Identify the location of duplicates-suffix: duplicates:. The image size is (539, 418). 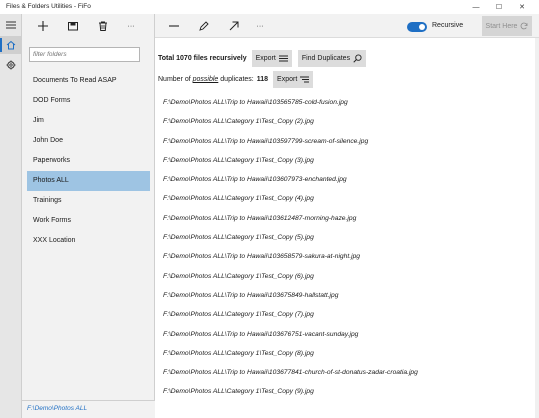
(237, 79).